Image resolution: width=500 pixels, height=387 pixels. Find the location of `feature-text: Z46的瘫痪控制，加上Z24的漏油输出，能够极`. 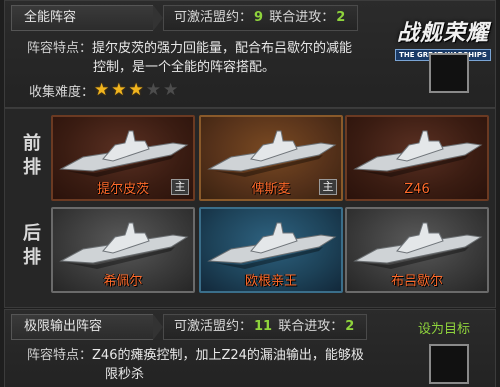

feature-text: Z46的瘫痪控制，加上Z24的漏油输出，能够极 is located at coordinates (228, 355).